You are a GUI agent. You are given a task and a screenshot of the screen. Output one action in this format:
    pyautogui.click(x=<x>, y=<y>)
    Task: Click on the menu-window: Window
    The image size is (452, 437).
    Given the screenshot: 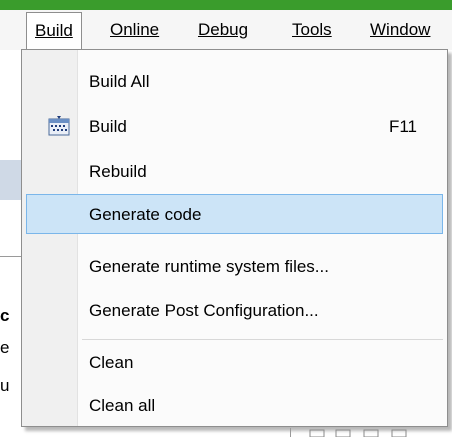 What is the action you would take?
    pyautogui.click(x=400, y=30)
    